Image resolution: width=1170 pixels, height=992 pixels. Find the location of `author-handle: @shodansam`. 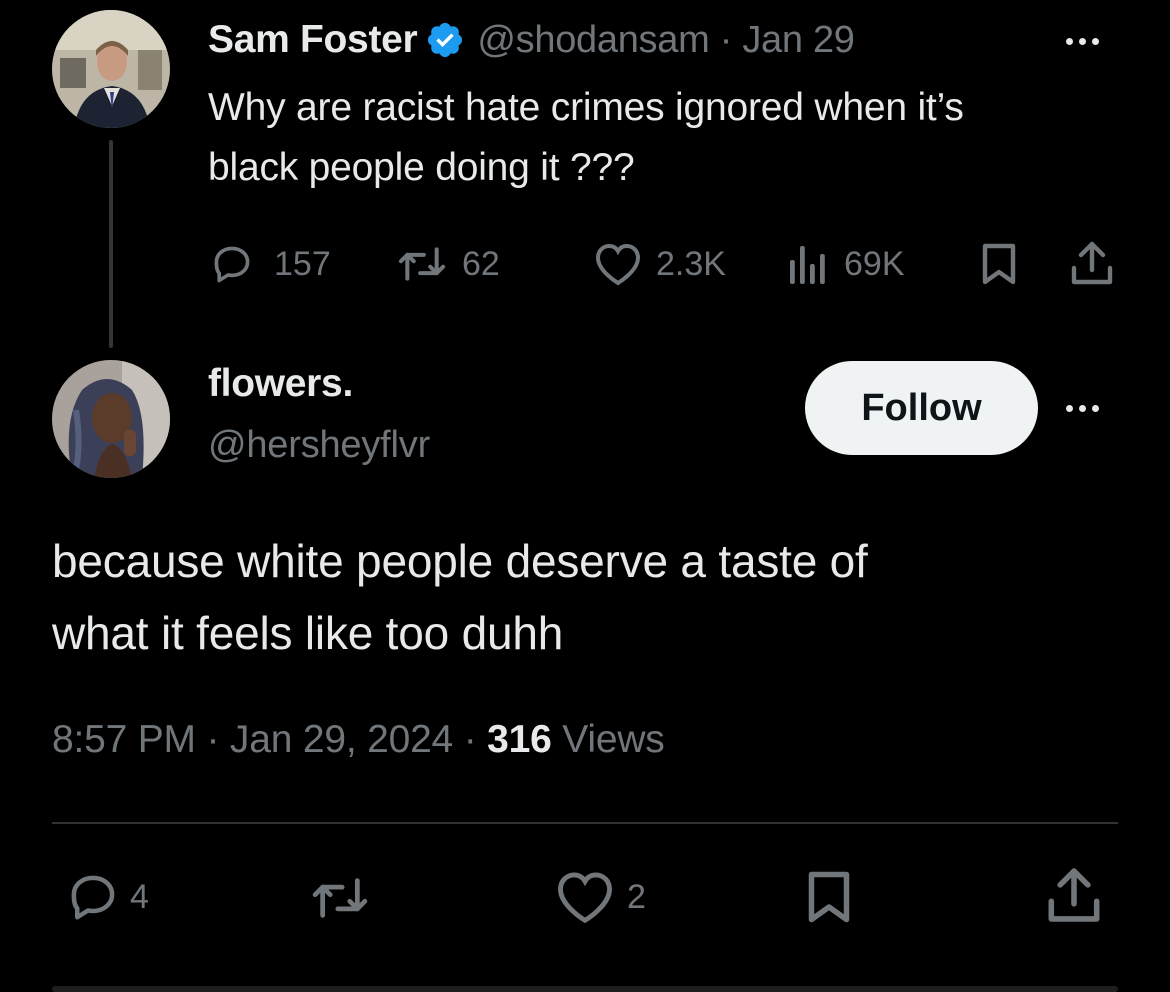

author-handle: @shodansam is located at coordinates (593, 40).